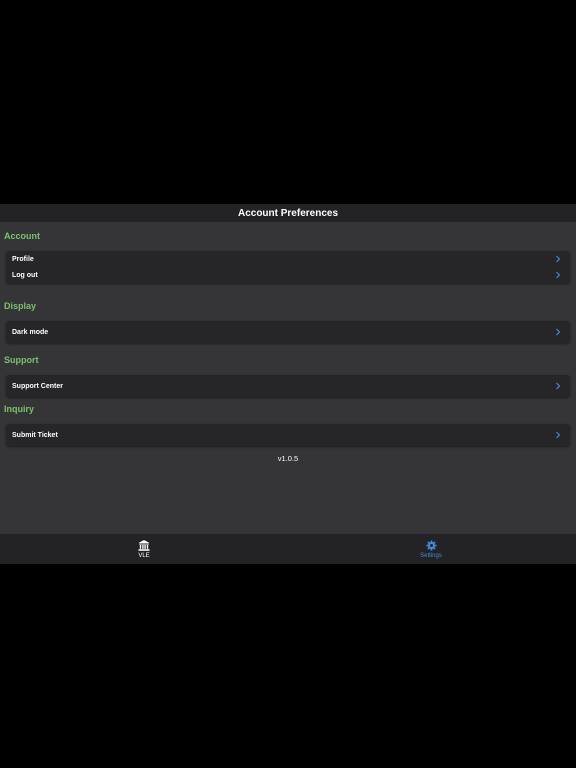 The height and width of the screenshot is (768, 576). Describe the element at coordinates (288, 259) in the screenshot. I see `settings-row-profile: Profile` at that location.